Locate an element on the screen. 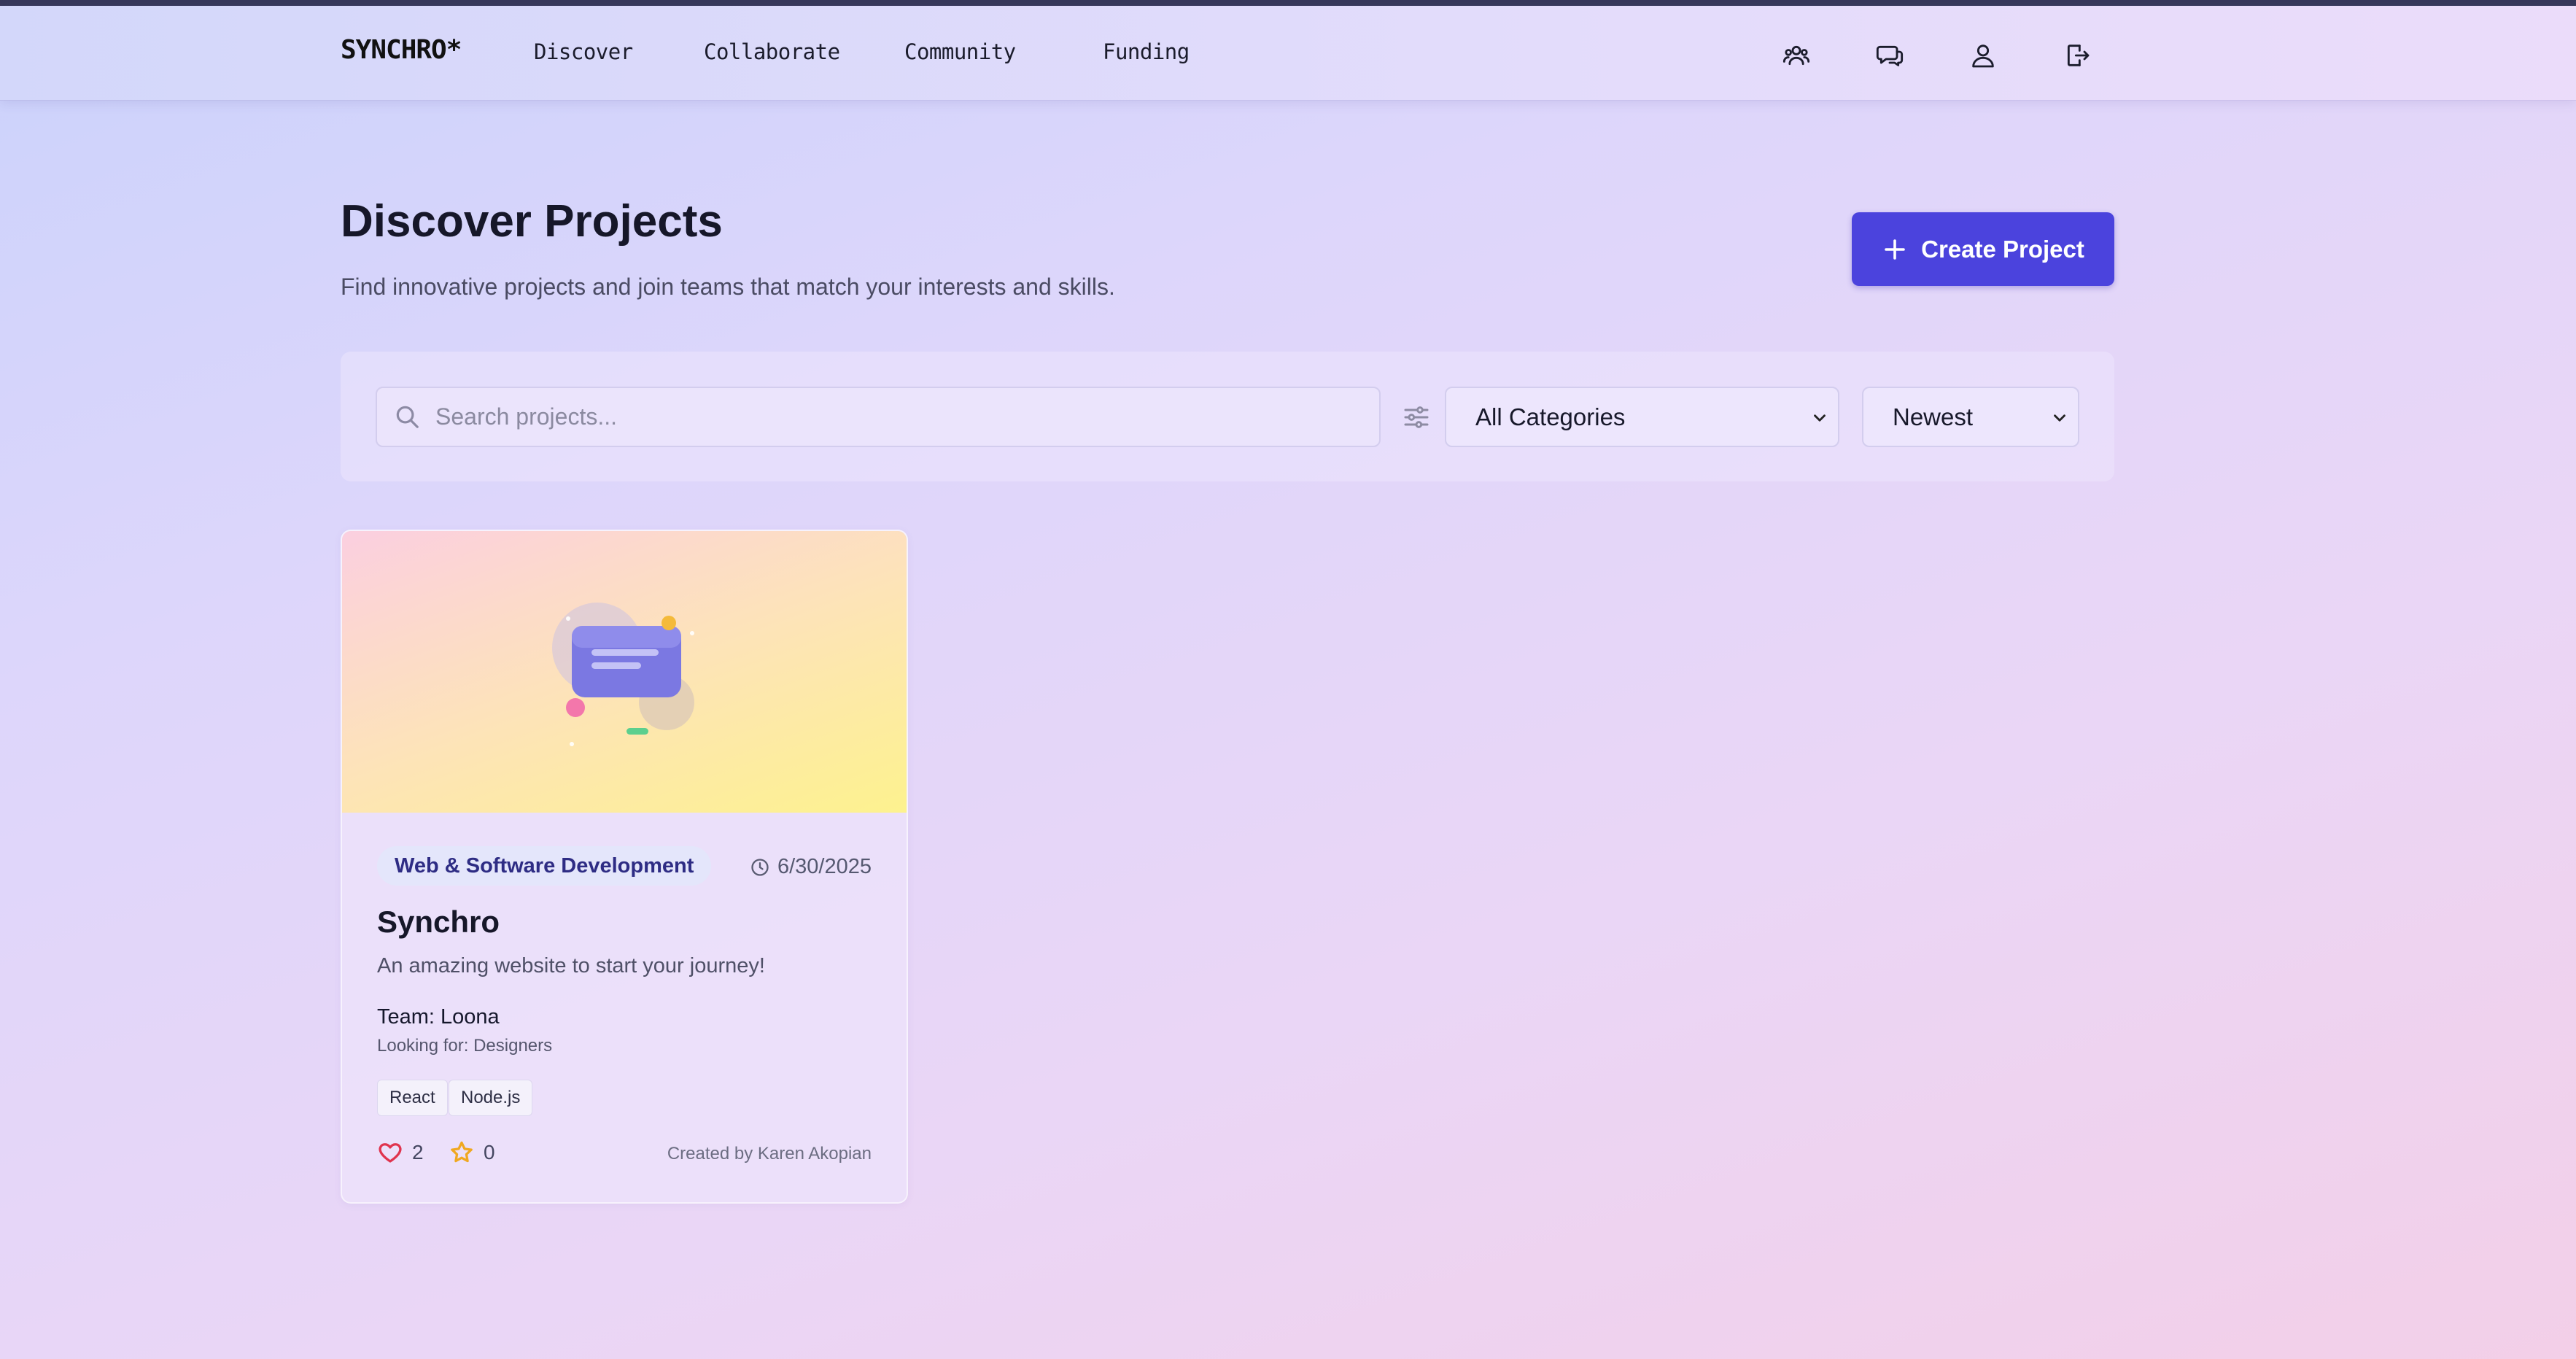 The image size is (2576, 1359). like-button: 2 is located at coordinates (401, 1152).